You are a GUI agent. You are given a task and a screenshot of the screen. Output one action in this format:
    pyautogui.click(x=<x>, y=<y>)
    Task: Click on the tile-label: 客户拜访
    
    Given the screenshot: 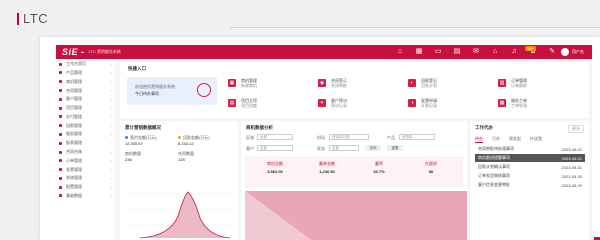 What is the action you would take?
    pyautogui.click(x=339, y=100)
    